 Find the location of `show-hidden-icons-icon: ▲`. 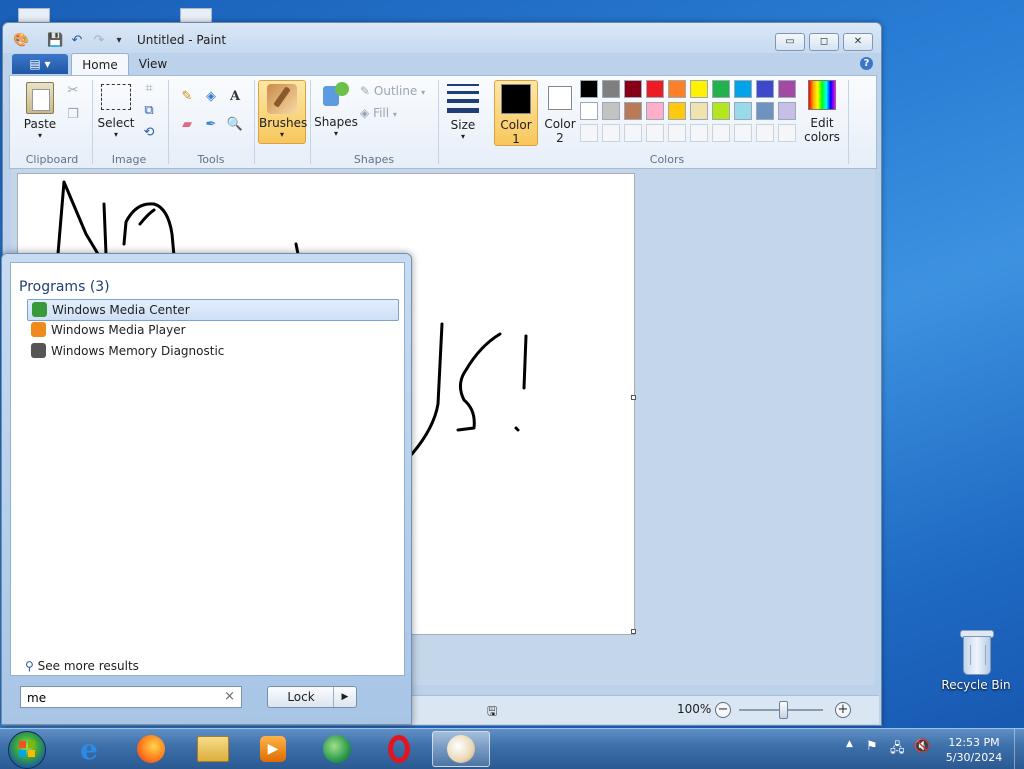

show-hidden-icons-icon: ▲ is located at coordinates (849, 744).